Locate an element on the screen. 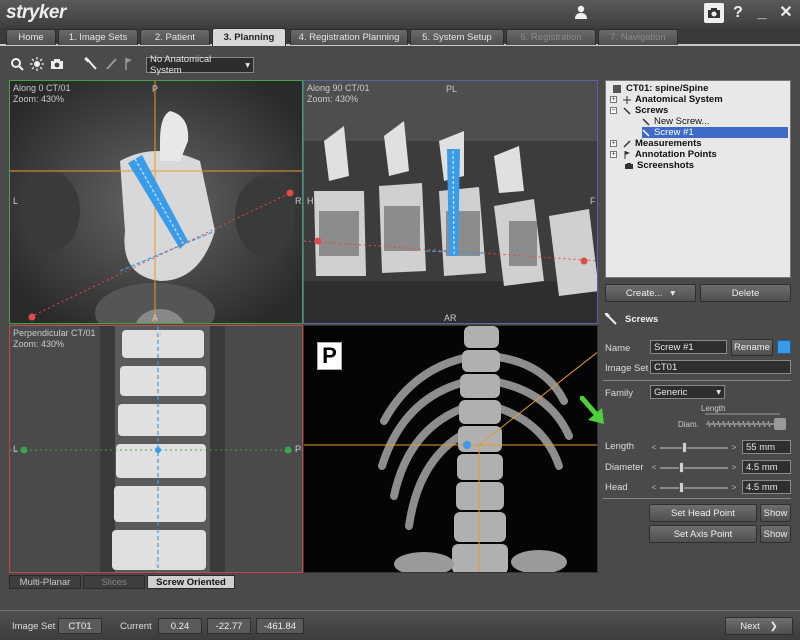 This screenshot has height=640, width=800. tree-item-screws: − Screws is located at coordinates (639, 110).